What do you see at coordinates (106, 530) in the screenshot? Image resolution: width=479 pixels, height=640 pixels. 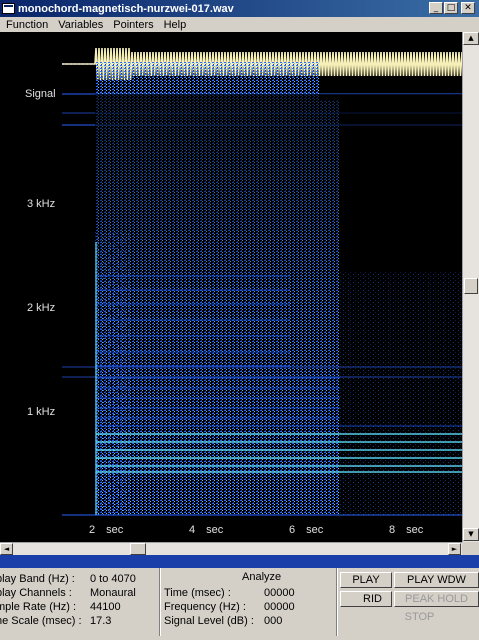 I see `x-label-2sec: 2 sec` at bounding box center [106, 530].